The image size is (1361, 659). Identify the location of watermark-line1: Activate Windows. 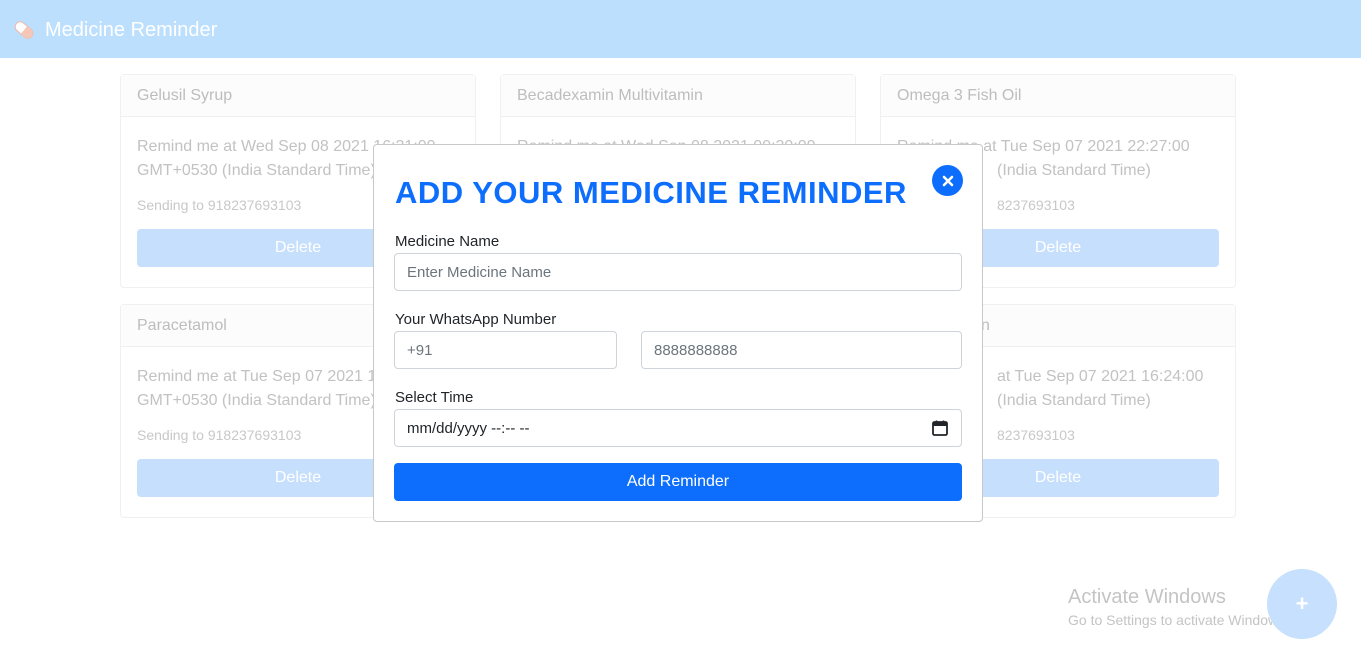
(1147, 597).